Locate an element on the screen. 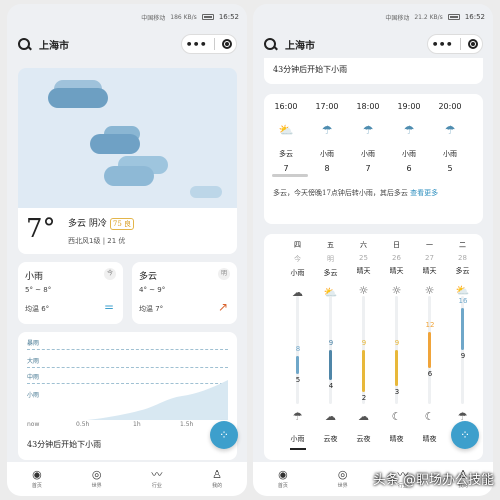 Image resolution: width=500 pixels, height=500 pixels. app-header: 上海市 ••• is located at coordinates (373, 44).